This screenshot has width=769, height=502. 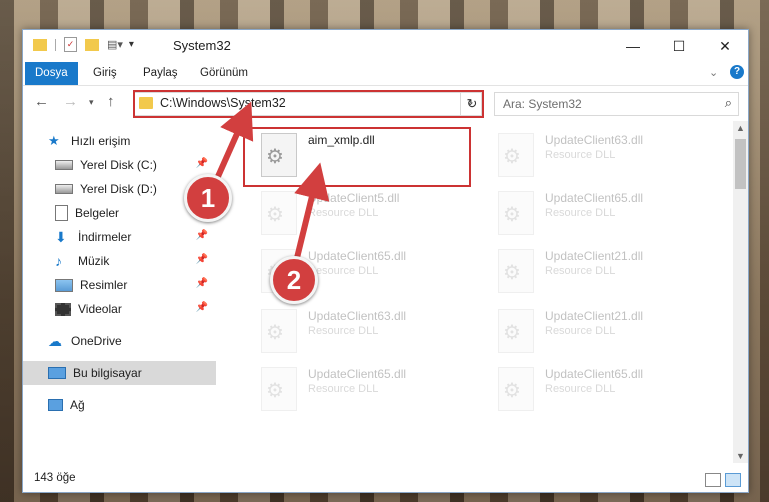 I want to click on step-1-badge: 1, so click(x=208, y=198).